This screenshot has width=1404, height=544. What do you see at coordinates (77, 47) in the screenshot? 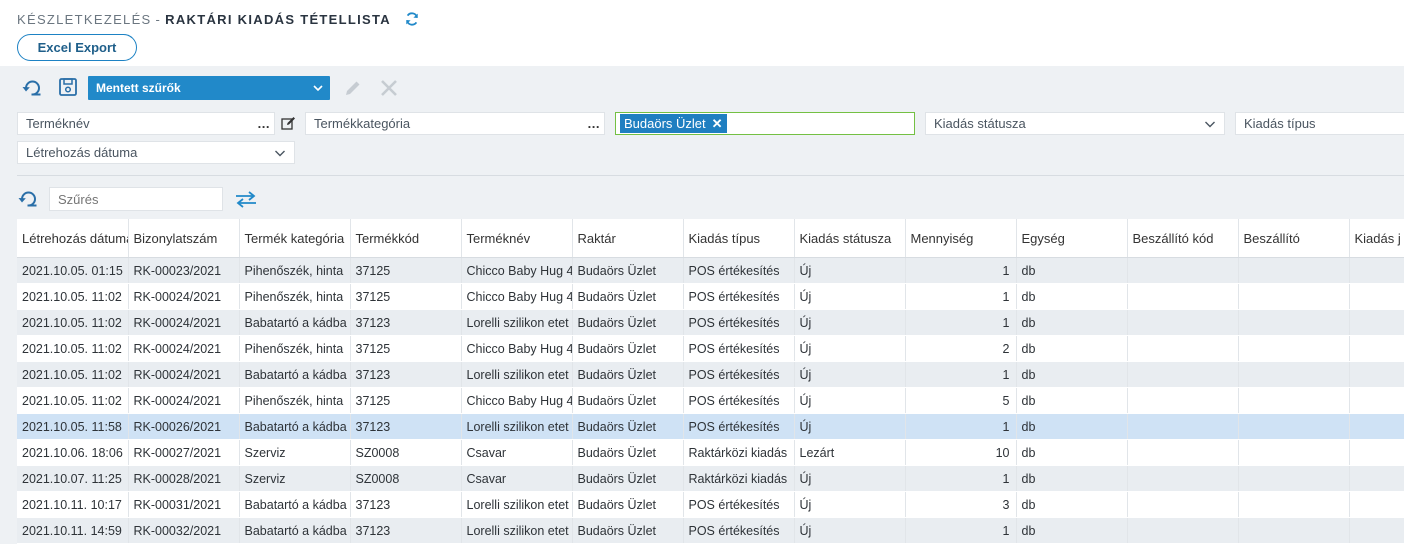
I see `excel-export-button: Excel Export` at bounding box center [77, 47].